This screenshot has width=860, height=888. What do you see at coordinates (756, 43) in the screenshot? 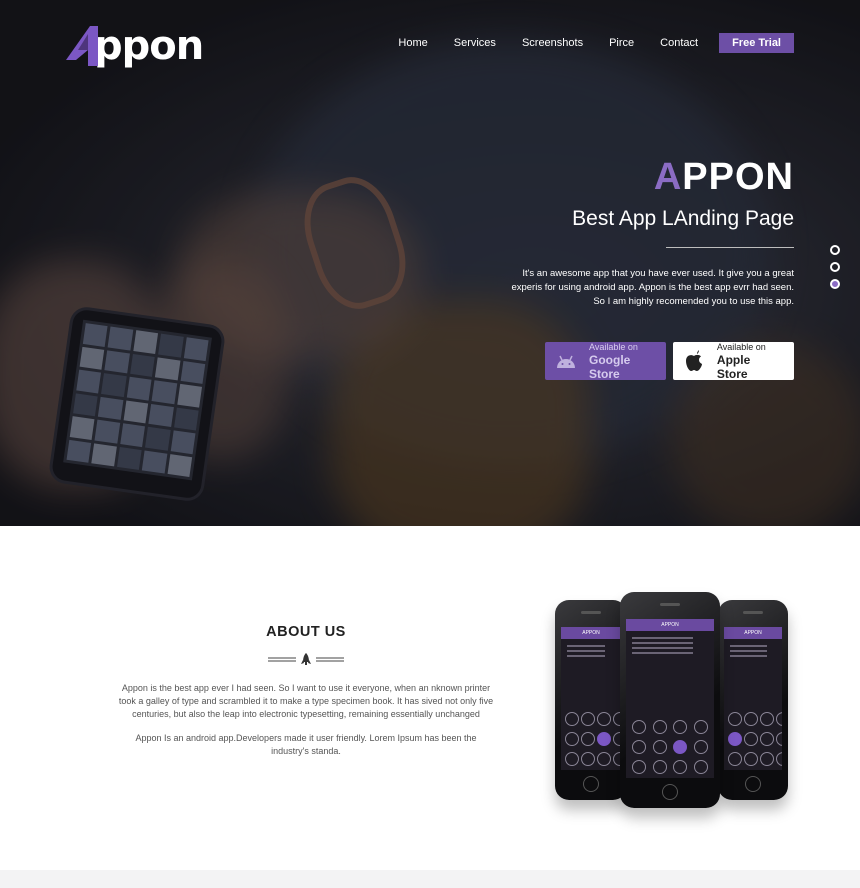
I see `free-trial-button: Free Trial` at bounding box center [756, 43].